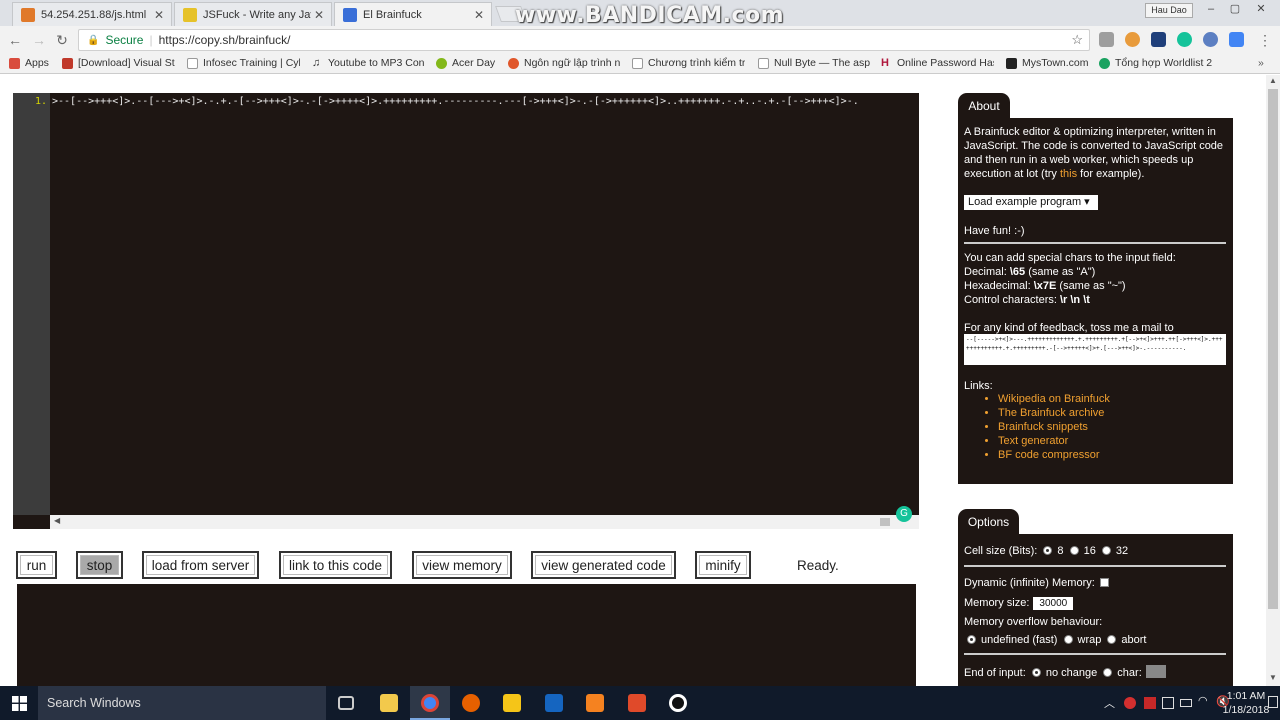 This screenshot has height=720, width=1280. What do you see at coordinates (92, 14) in the screenshot?
I see `browser-tab-js-html: 54.254.251.88/js.html ✕` at bounding box center [92, 14].